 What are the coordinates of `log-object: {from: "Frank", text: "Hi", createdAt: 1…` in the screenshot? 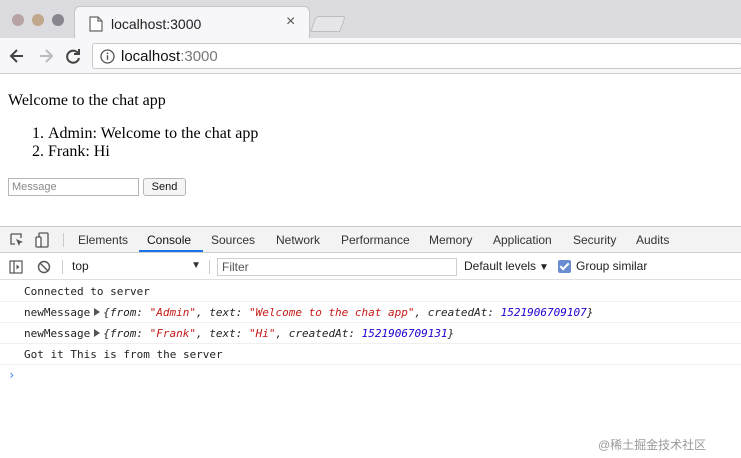 It's located at (278, 333).